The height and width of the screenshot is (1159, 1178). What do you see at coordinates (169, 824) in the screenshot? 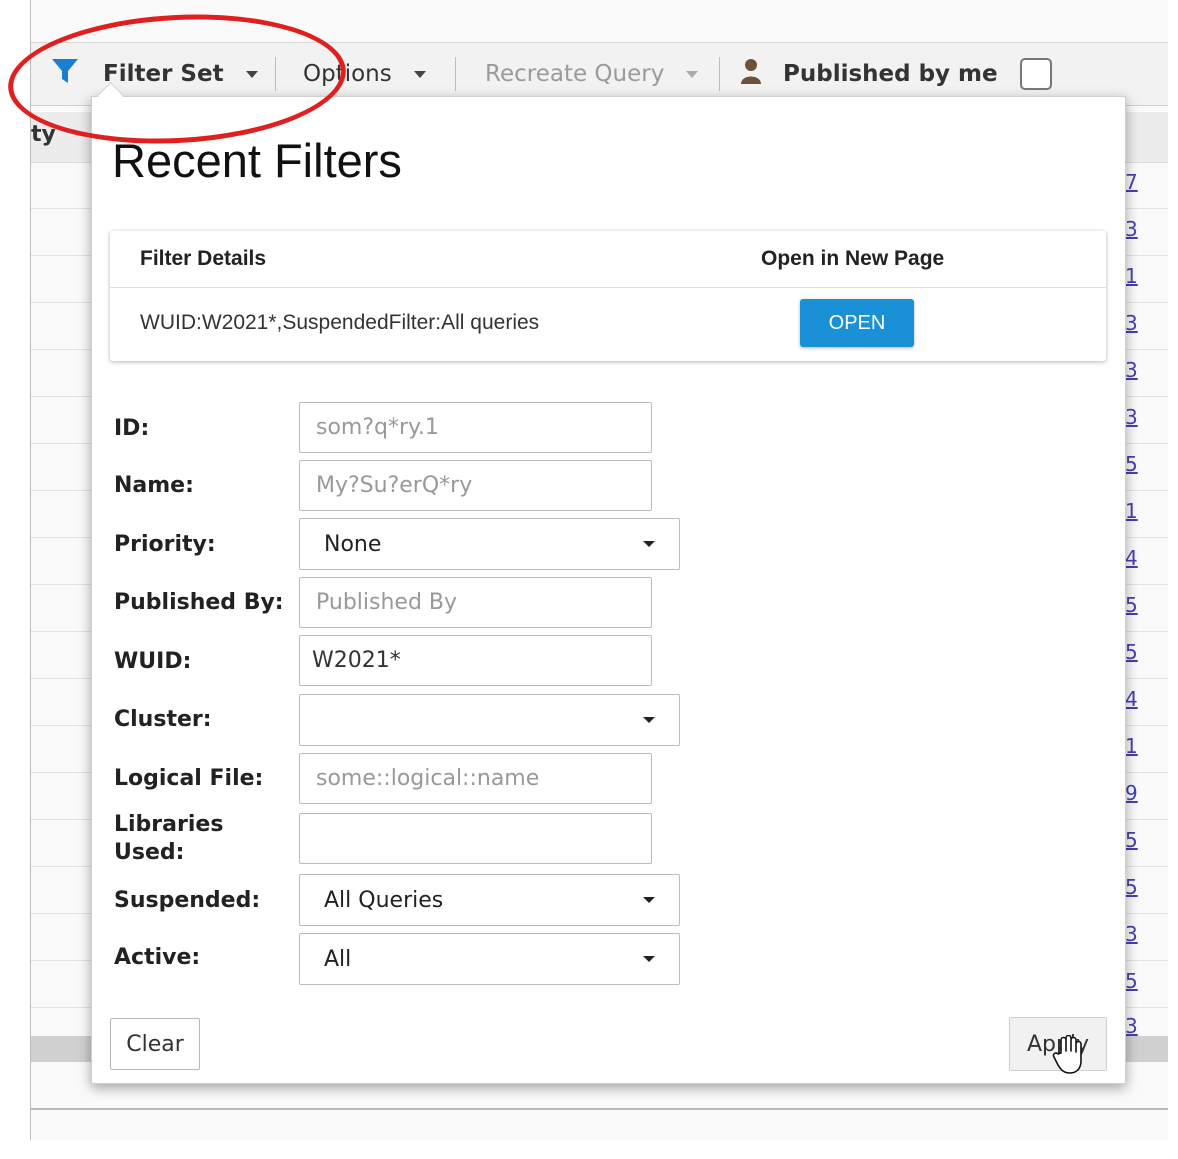
I see `libraries-used-label-line1: Libraries` at bounding box center [169, 824].